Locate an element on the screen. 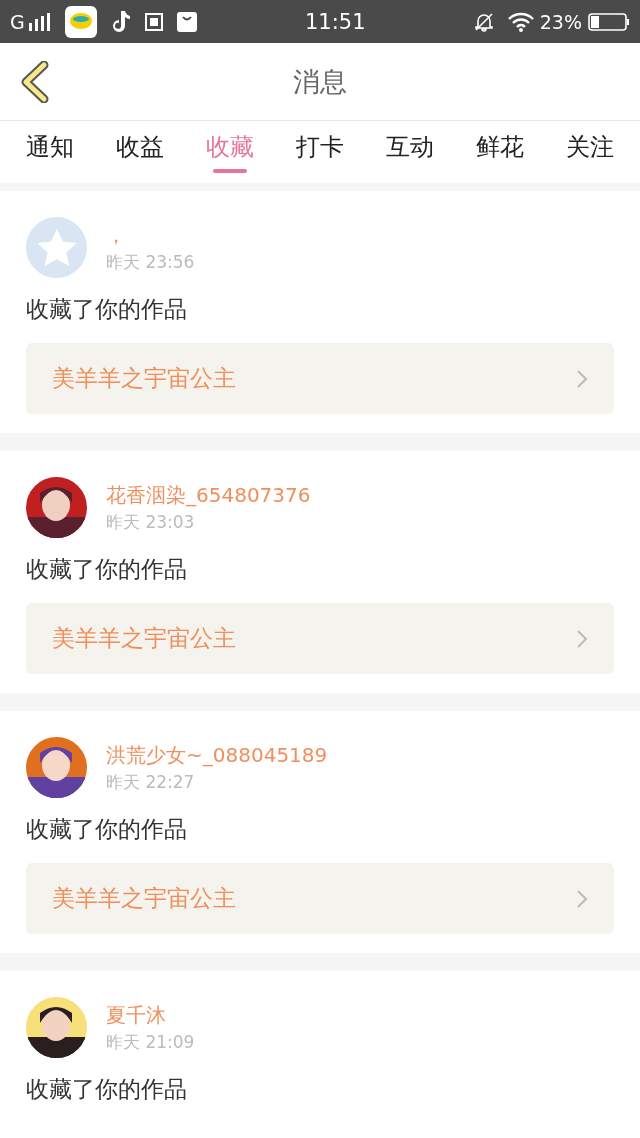  user-name: 夏千沐 is located at coordinates (150, 1015).